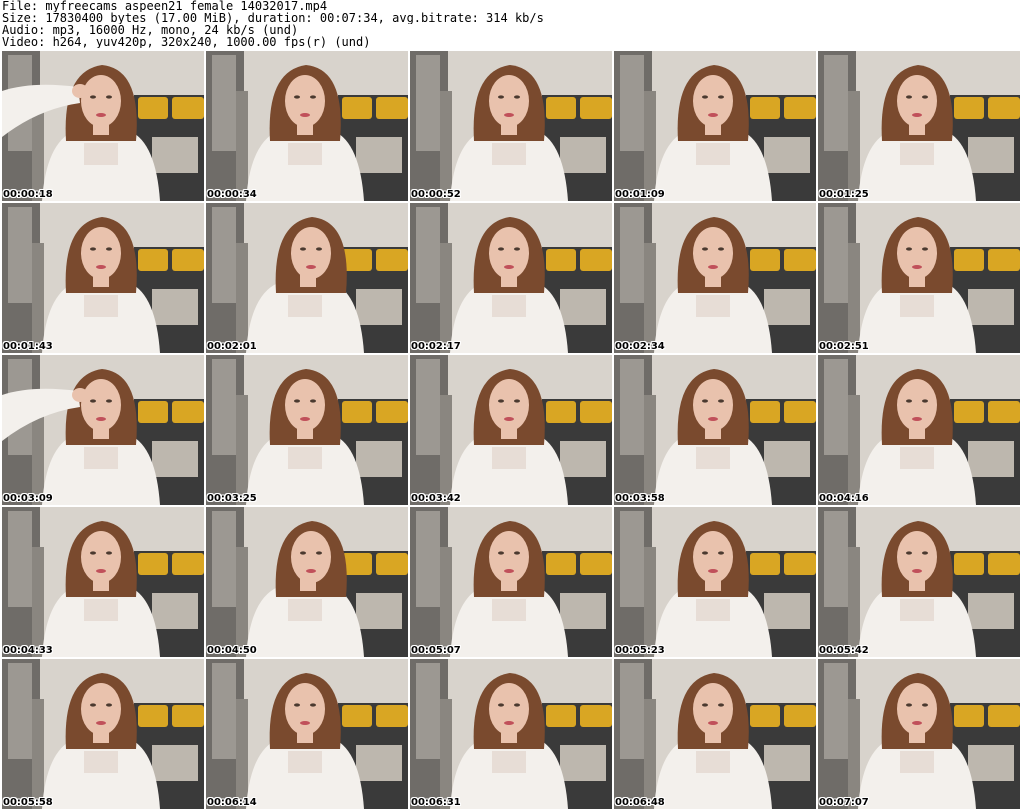 The width and height of the screenshot is (1024, 811). What do you see at coordinates (640, 802) in the screenshot?
I see `thumbnail-timestamp: 00:06:48` at bounding box center [640, 802].